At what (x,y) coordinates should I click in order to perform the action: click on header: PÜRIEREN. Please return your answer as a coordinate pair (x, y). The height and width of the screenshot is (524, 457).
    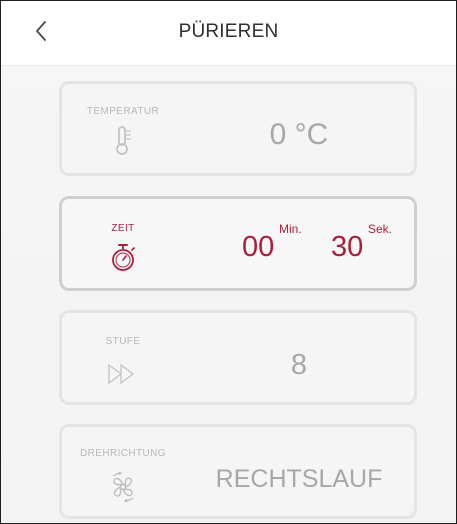
    Looking at the image, I should click on (228, 33).